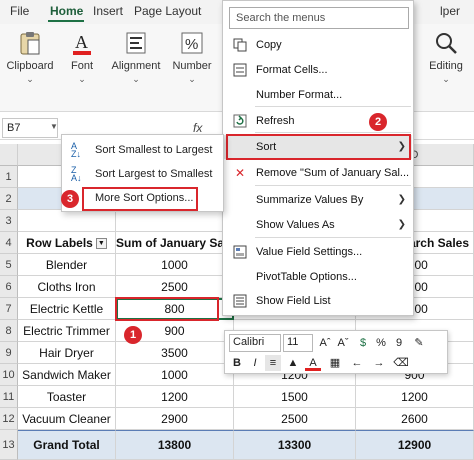  What do you see at coordinates (154, 150) in the screenshot?
I see `submenu-item-label: Sort Smallest to Largest` at bounding box center [154, 150].